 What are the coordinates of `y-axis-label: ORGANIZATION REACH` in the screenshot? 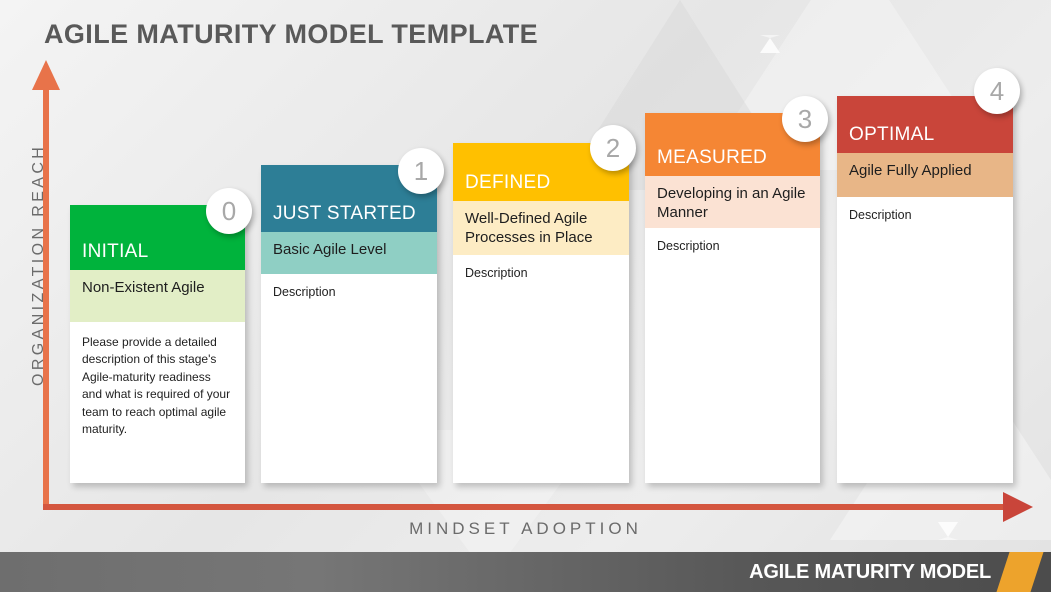 It's located at (38, 264).